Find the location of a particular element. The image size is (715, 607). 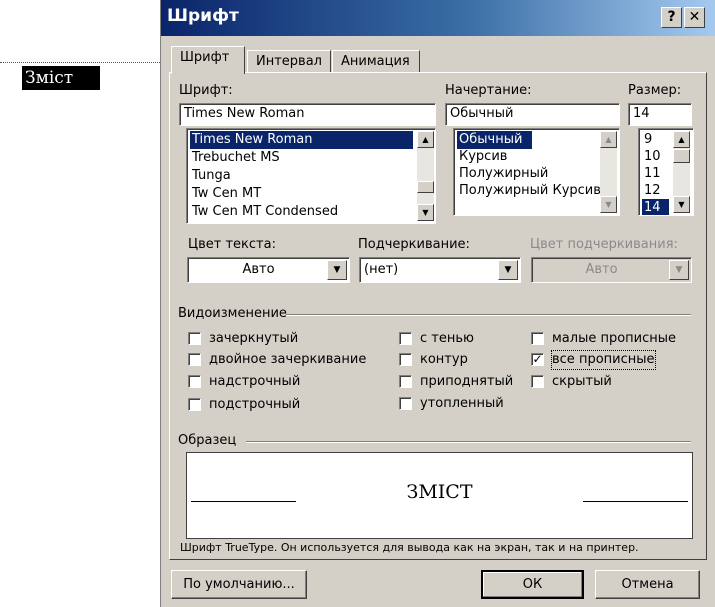

title-bar: Шрифт ? ✕ is located at coordinates (438, 18).